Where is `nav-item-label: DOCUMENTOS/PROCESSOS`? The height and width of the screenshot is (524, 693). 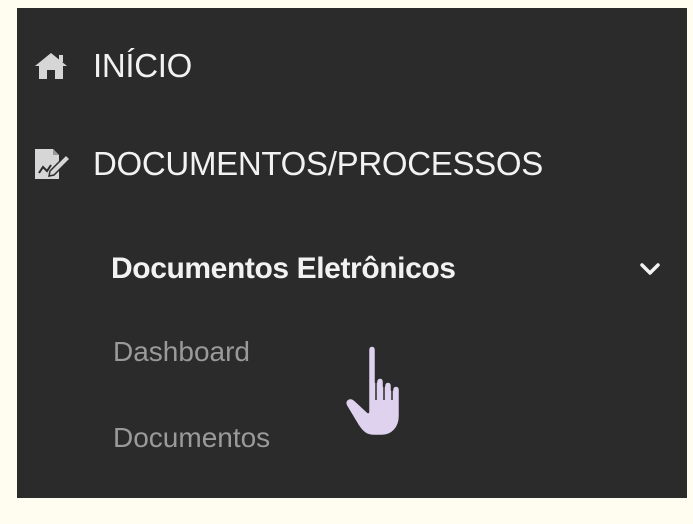 nav-item-label: DOCUMENTOS/PROCESSOS is located at coordinates (318, 163).